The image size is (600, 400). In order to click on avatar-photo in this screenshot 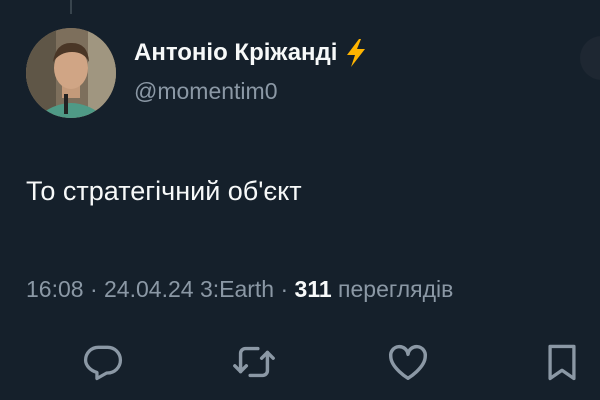, I will do `click(71, 73)`.